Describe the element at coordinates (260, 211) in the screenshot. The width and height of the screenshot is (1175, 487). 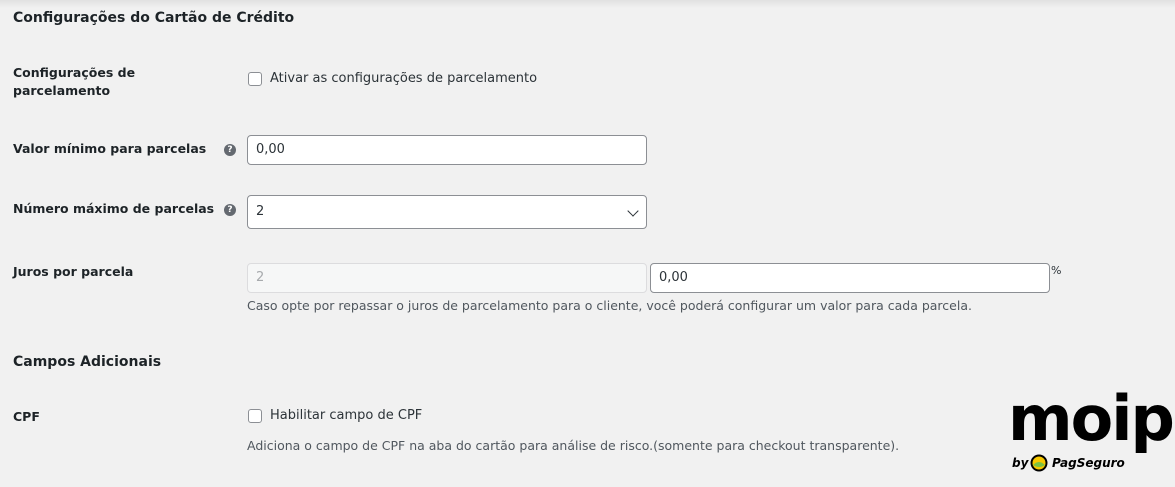
I see `max-installments-selected: 2` at that location.